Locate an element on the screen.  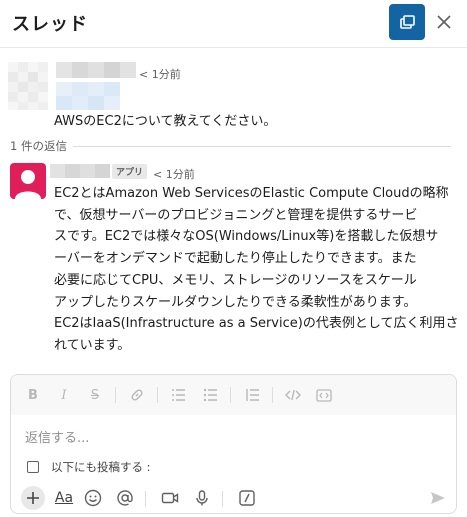
strikethrough-button: S is located at coordinates (95, 395).